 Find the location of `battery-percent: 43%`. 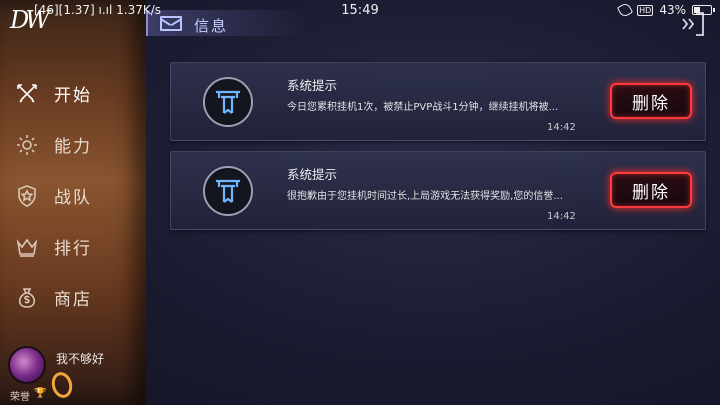

battery-percent: 43% is located at coordinates (672, 10).